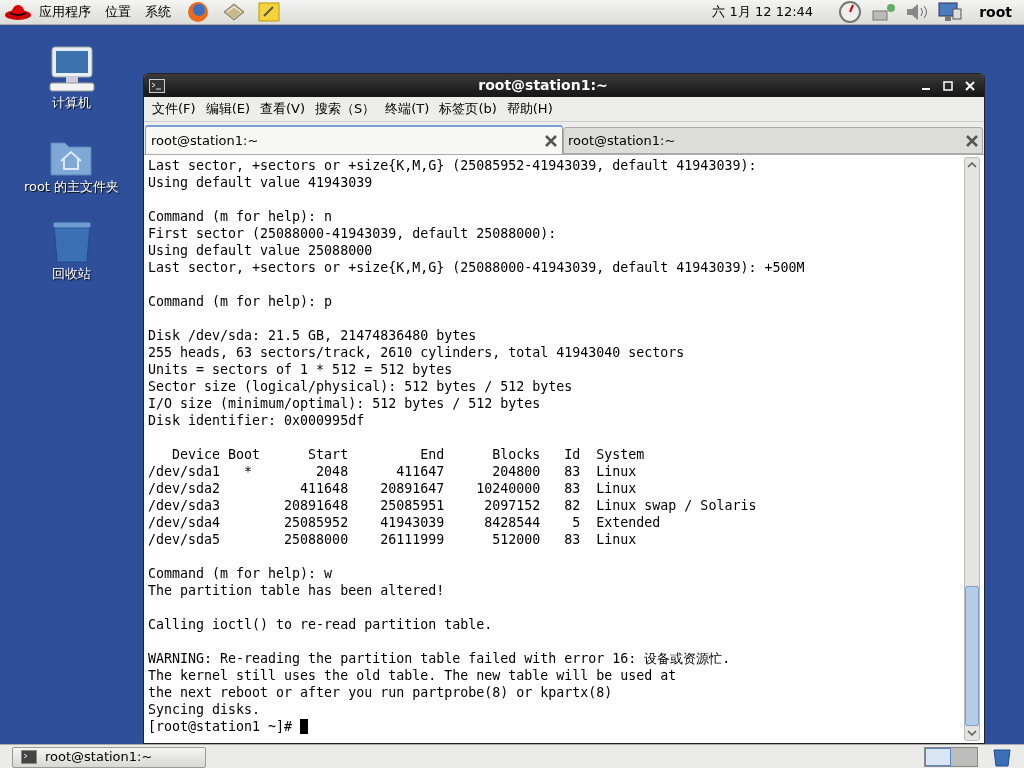 The image size is (1024, 768). I want to click on menu-item: 编辑(E), so click(227, 109).